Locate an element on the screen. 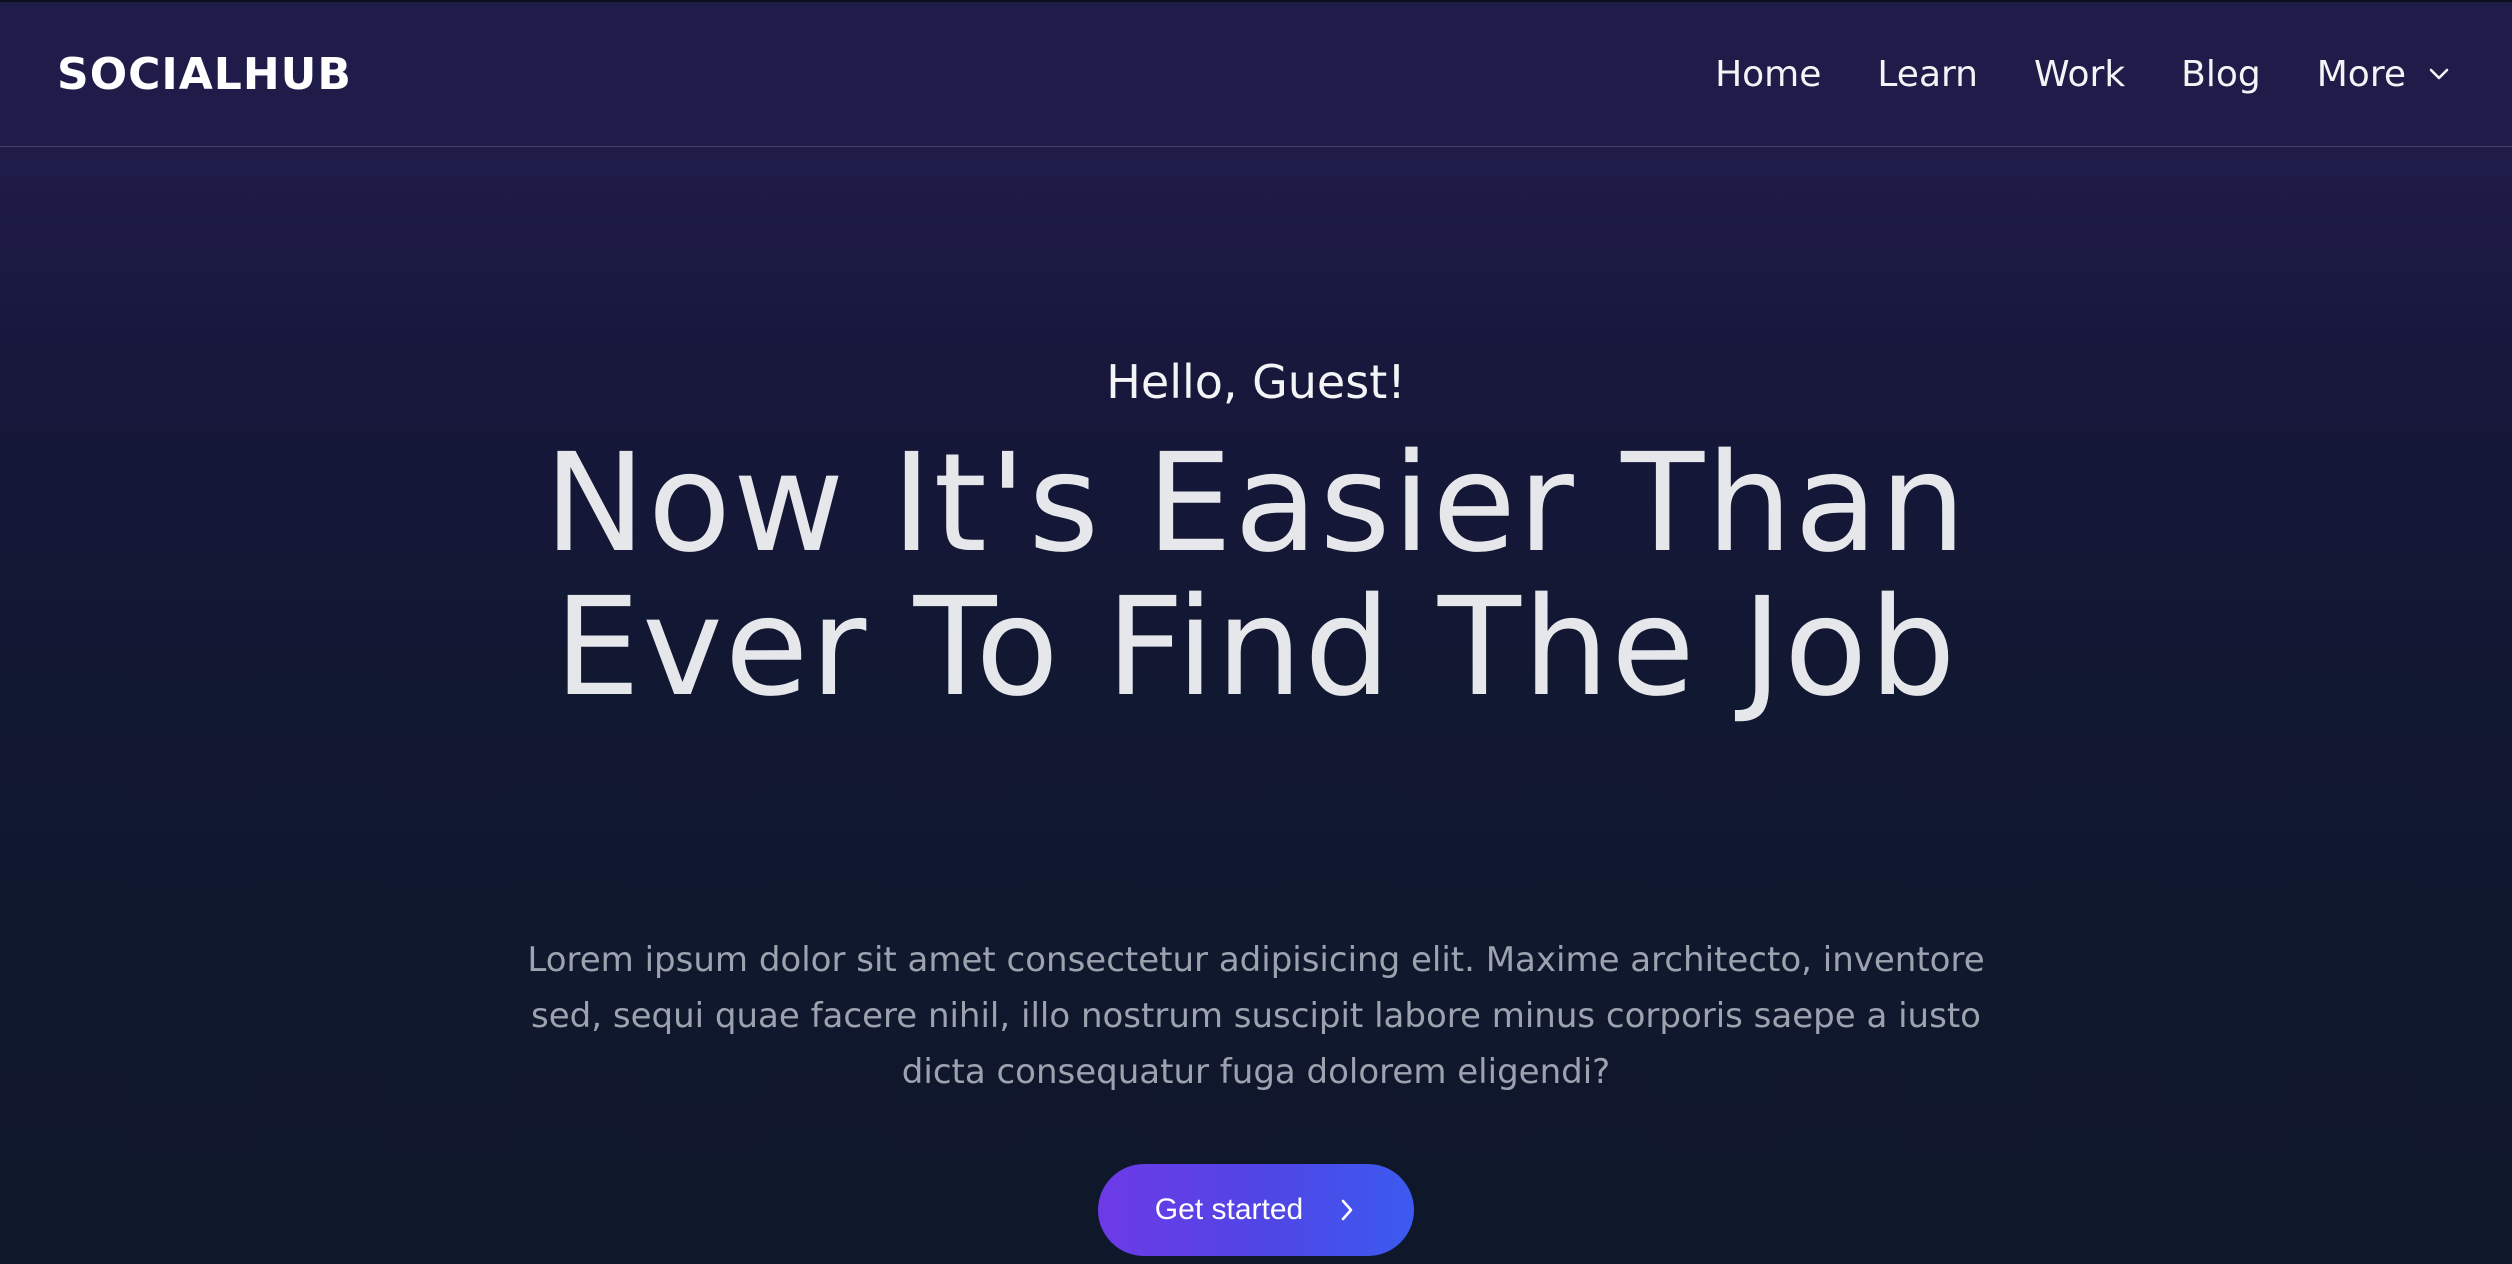 The height and width of the screenshot is (1264, 2512). hero-headline-line-2: Ever To Find The Job is located at coordinates (1256, 648).